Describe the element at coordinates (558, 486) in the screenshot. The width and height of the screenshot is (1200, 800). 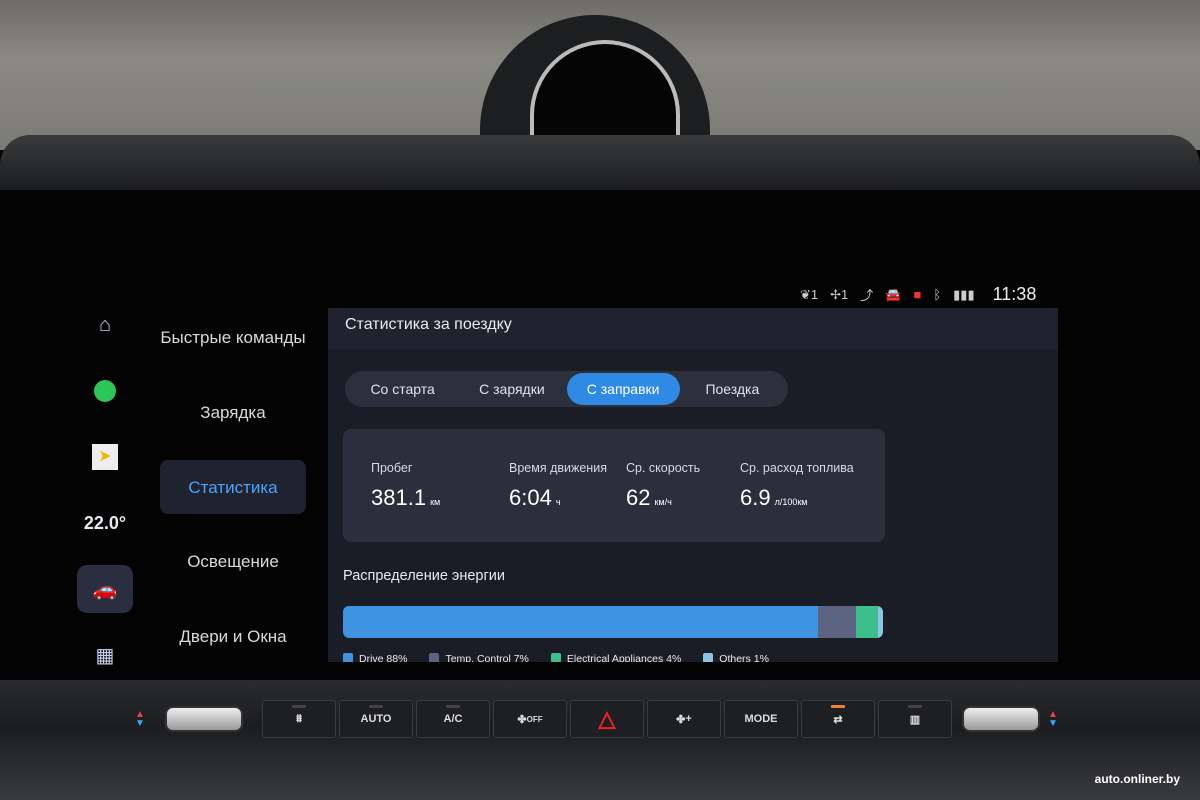
I see `stat-drive-time: Время движения 6:04 ч` at that location.